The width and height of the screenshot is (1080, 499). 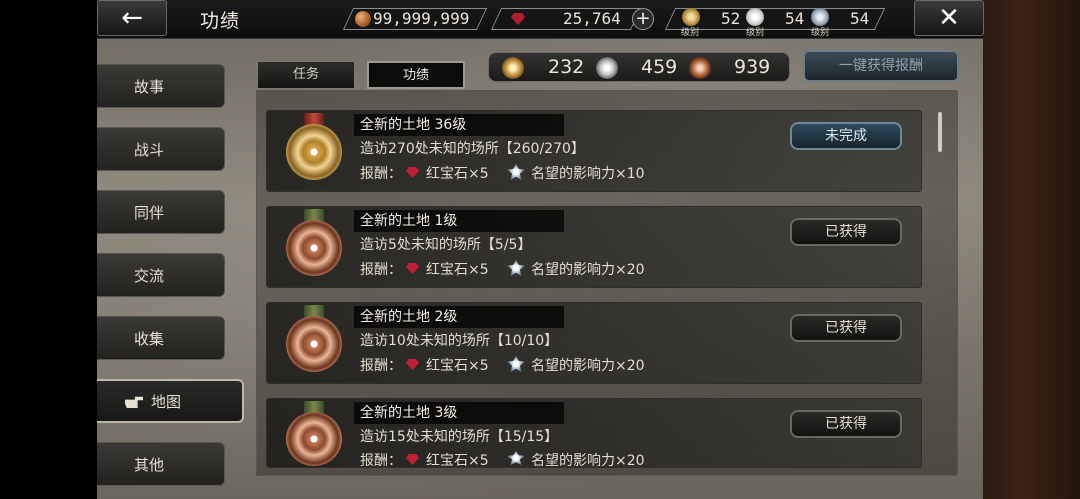 What do you see at coordinates (472, 149) in the screenshot?
I see `achievement-description: 造访270处未知的场所【260/270】` at bounding box center [472, 149].